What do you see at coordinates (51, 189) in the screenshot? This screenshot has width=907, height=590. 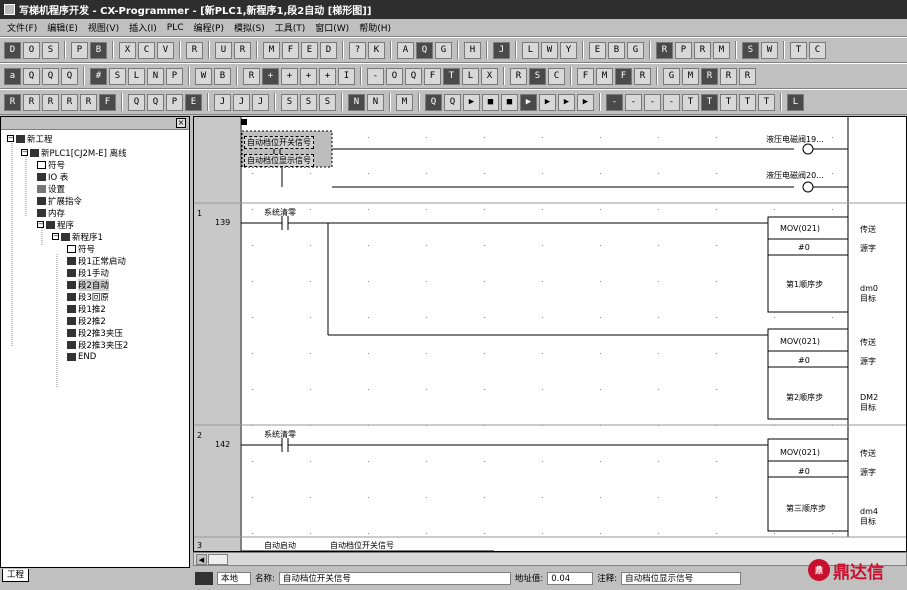 I see `tree-item: 设置` at bounding box center [51, 189].